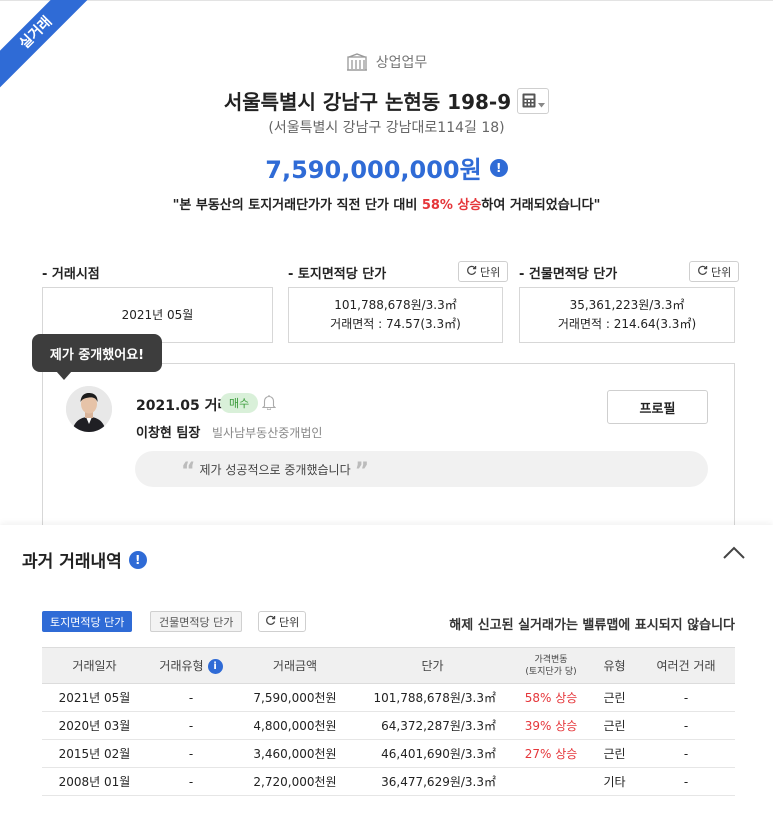 This screenshot has width=773, height=814. I want to click on agency-name: 빌사남부동산중개법인, so click(267, 433).